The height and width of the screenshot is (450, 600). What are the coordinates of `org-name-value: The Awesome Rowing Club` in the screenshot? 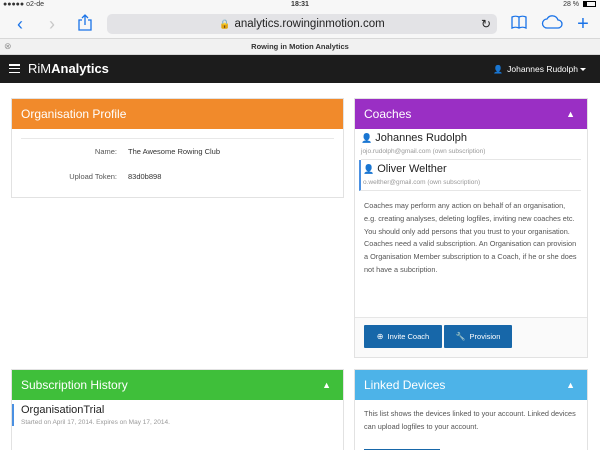 It's located at (174, 151).